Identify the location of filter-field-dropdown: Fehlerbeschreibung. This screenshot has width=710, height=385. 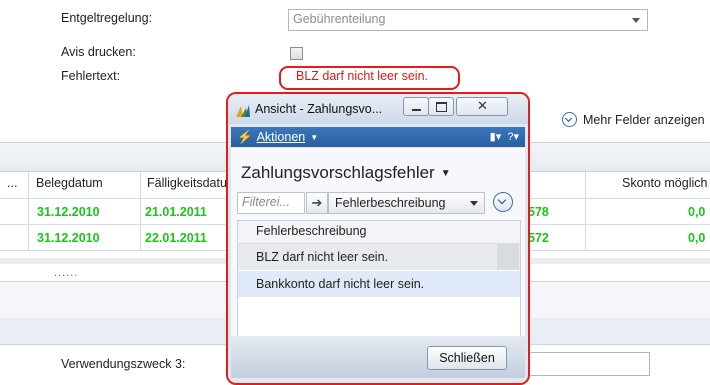
(406, 203).